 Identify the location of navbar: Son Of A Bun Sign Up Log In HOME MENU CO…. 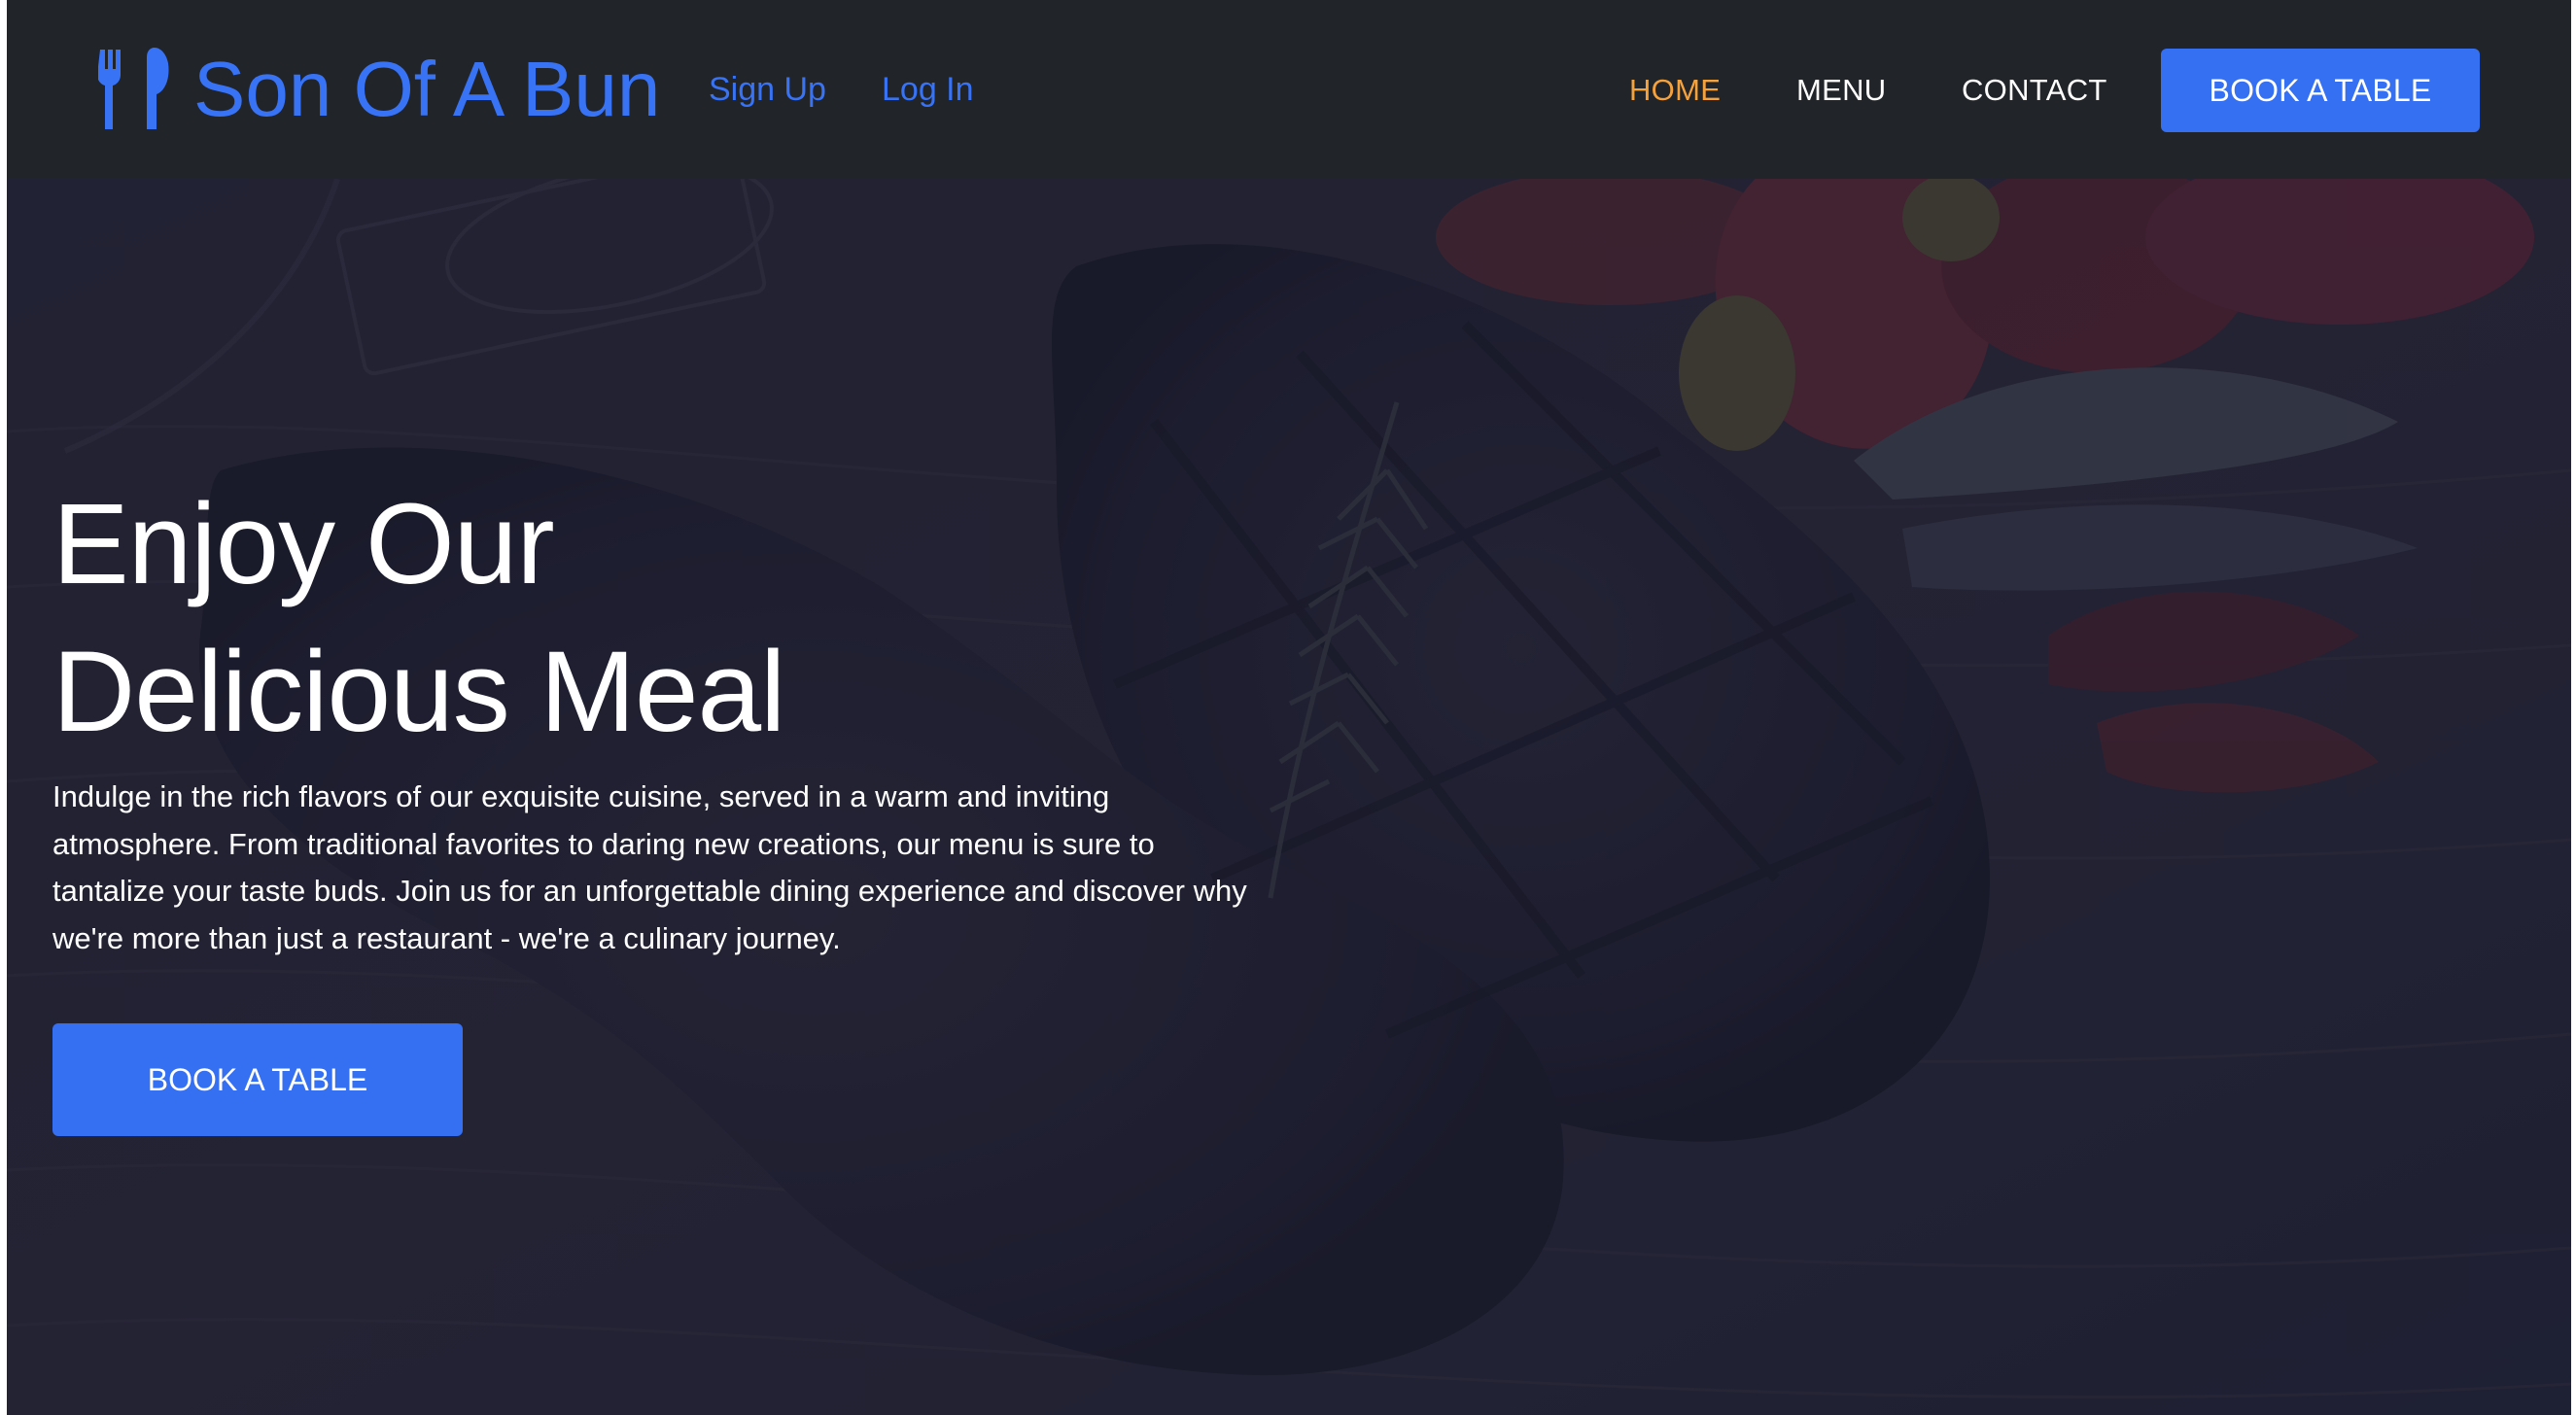
(1289, 89).